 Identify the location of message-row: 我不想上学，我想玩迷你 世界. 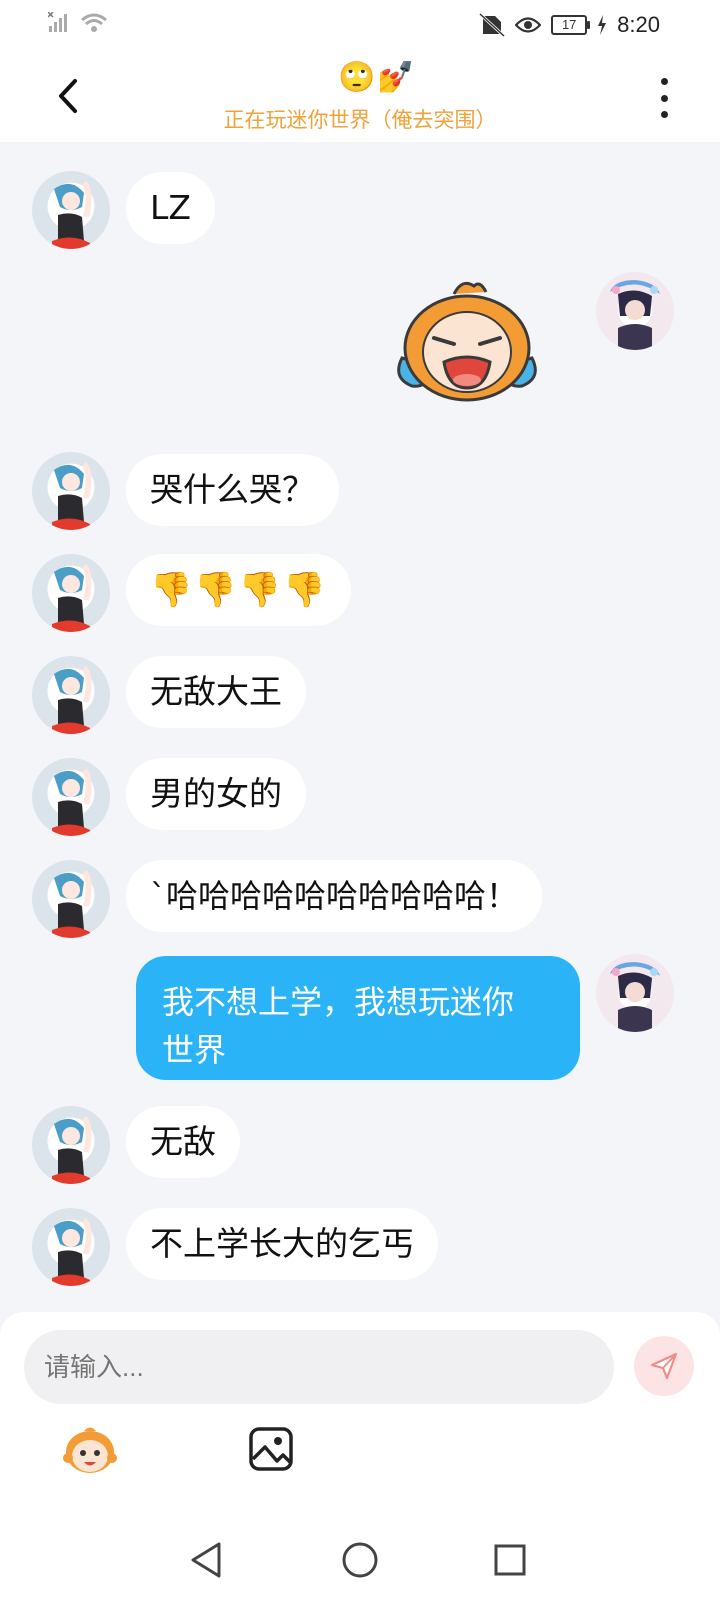
(360, 1016).